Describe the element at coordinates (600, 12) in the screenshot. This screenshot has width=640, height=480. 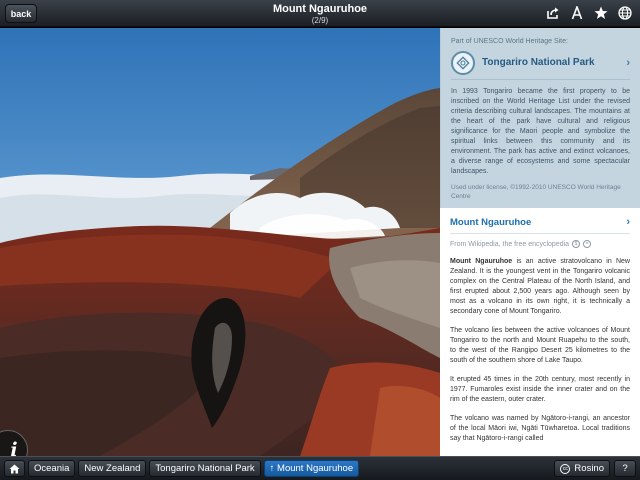
I see `favorite-star-icon` at that location.